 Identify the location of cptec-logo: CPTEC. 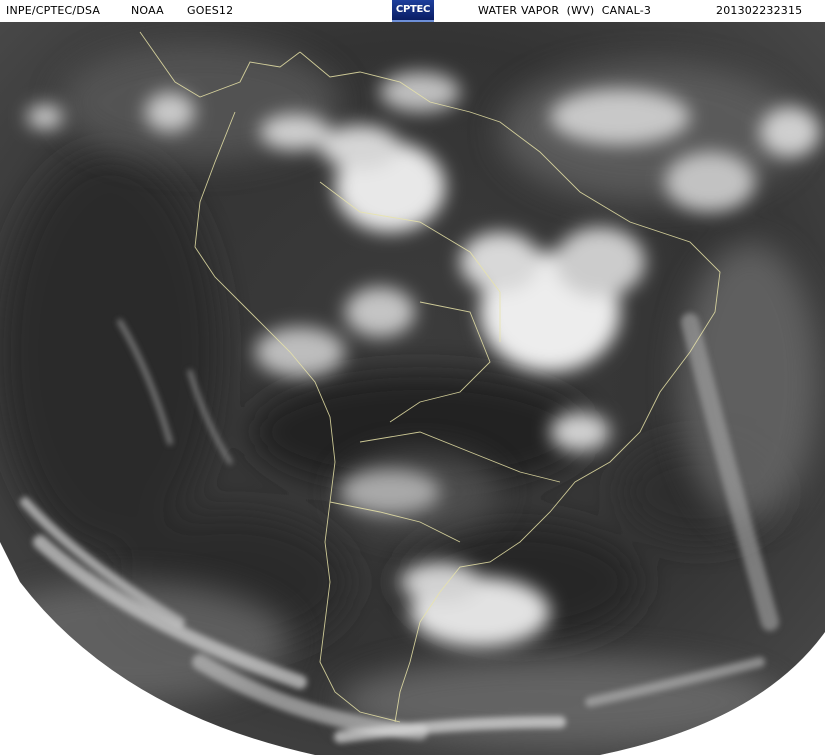
(413, 11).